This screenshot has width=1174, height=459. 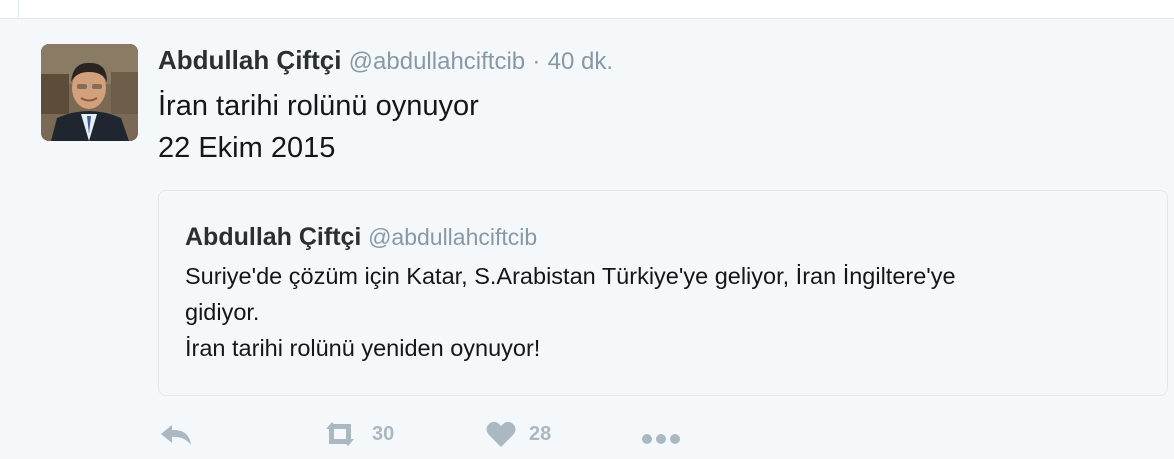 What do you see at coordinates (383, 433) in the screenshot?
I see `retweet-count: 30` at bounding box center [383, 433].